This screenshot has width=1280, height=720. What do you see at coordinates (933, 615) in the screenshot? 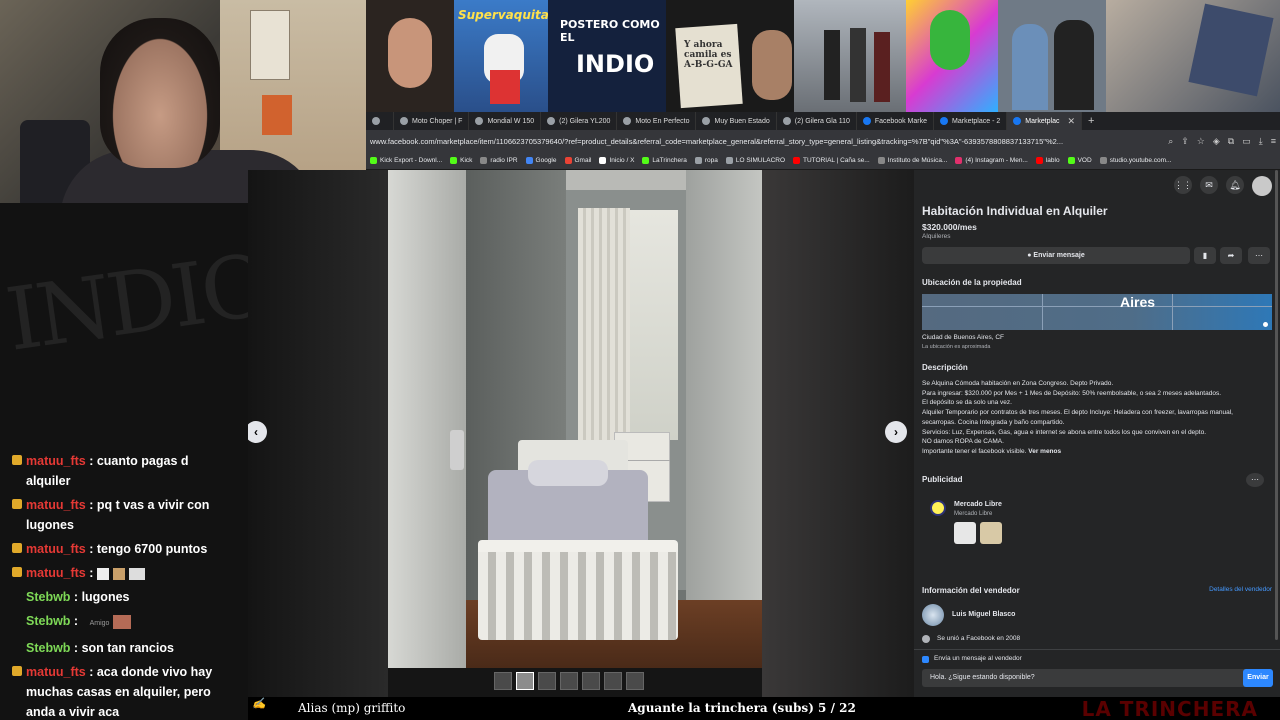
I see `seller-avatar` at bounding box center [933, 615].